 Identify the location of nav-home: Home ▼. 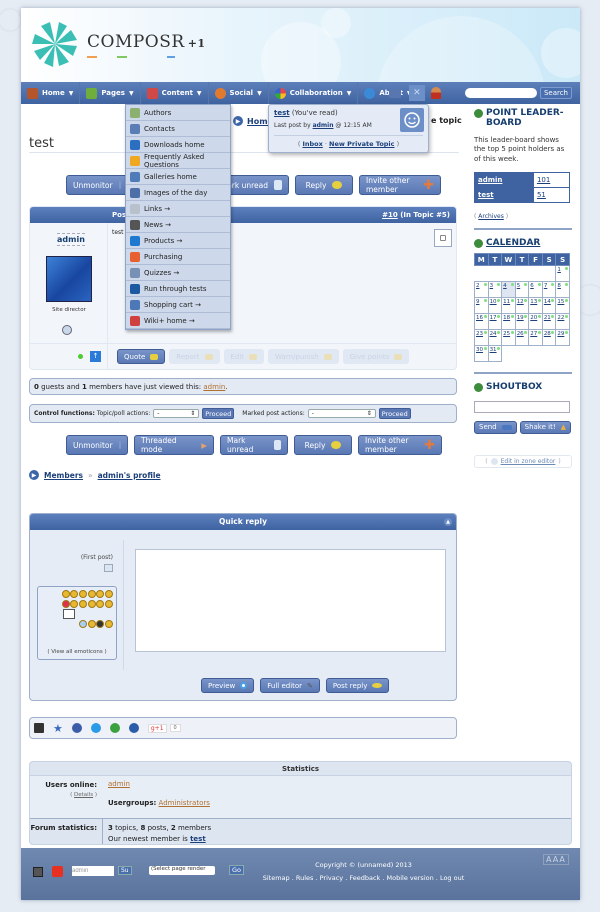
(51, 93).